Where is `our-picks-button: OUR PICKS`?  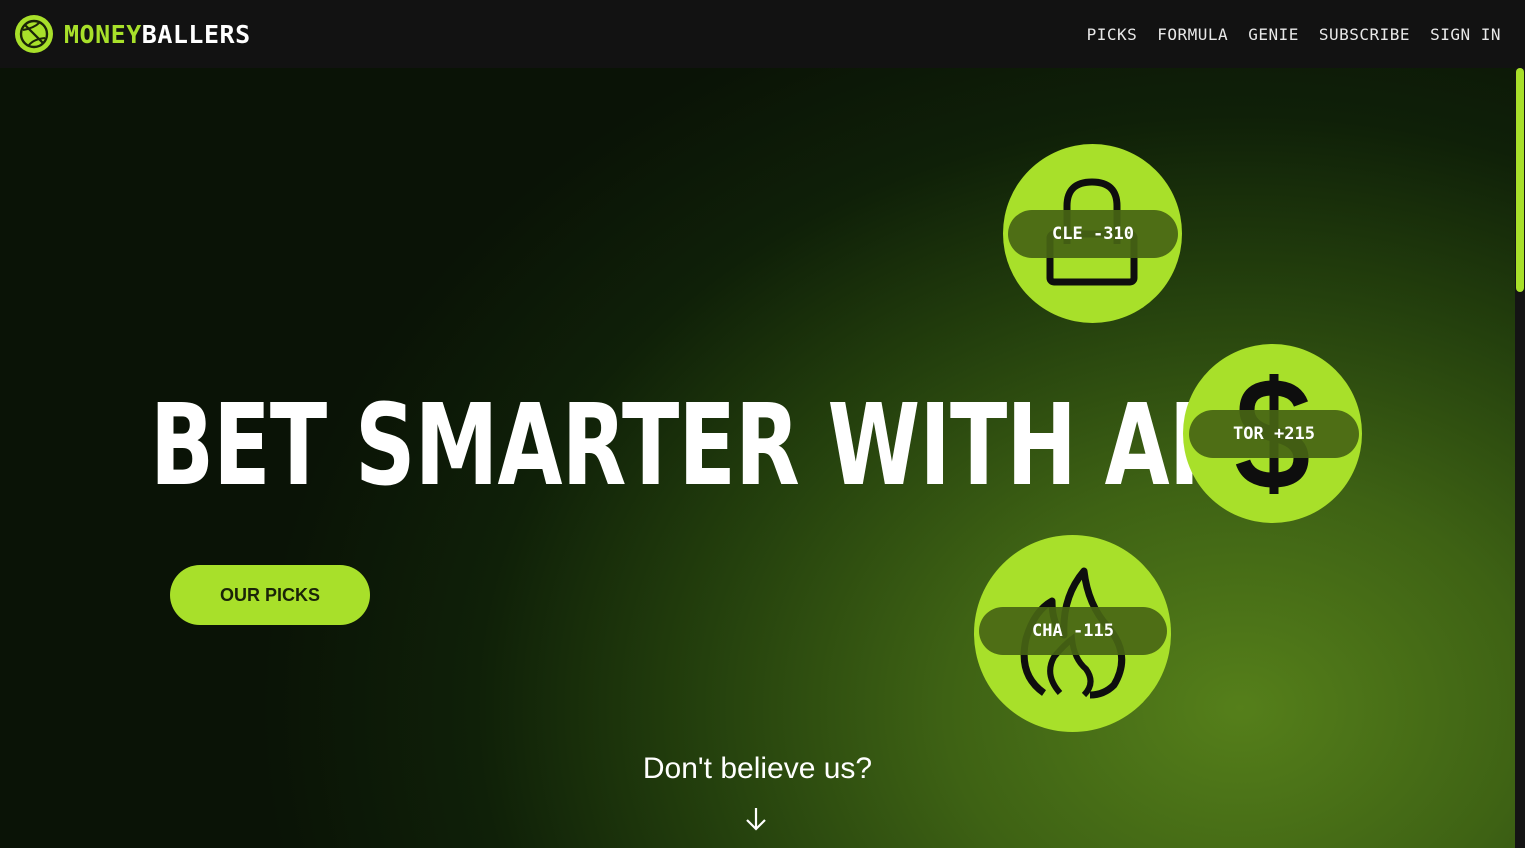
our-picks-button: OUR PICKS is located at coordinates (270, 595).